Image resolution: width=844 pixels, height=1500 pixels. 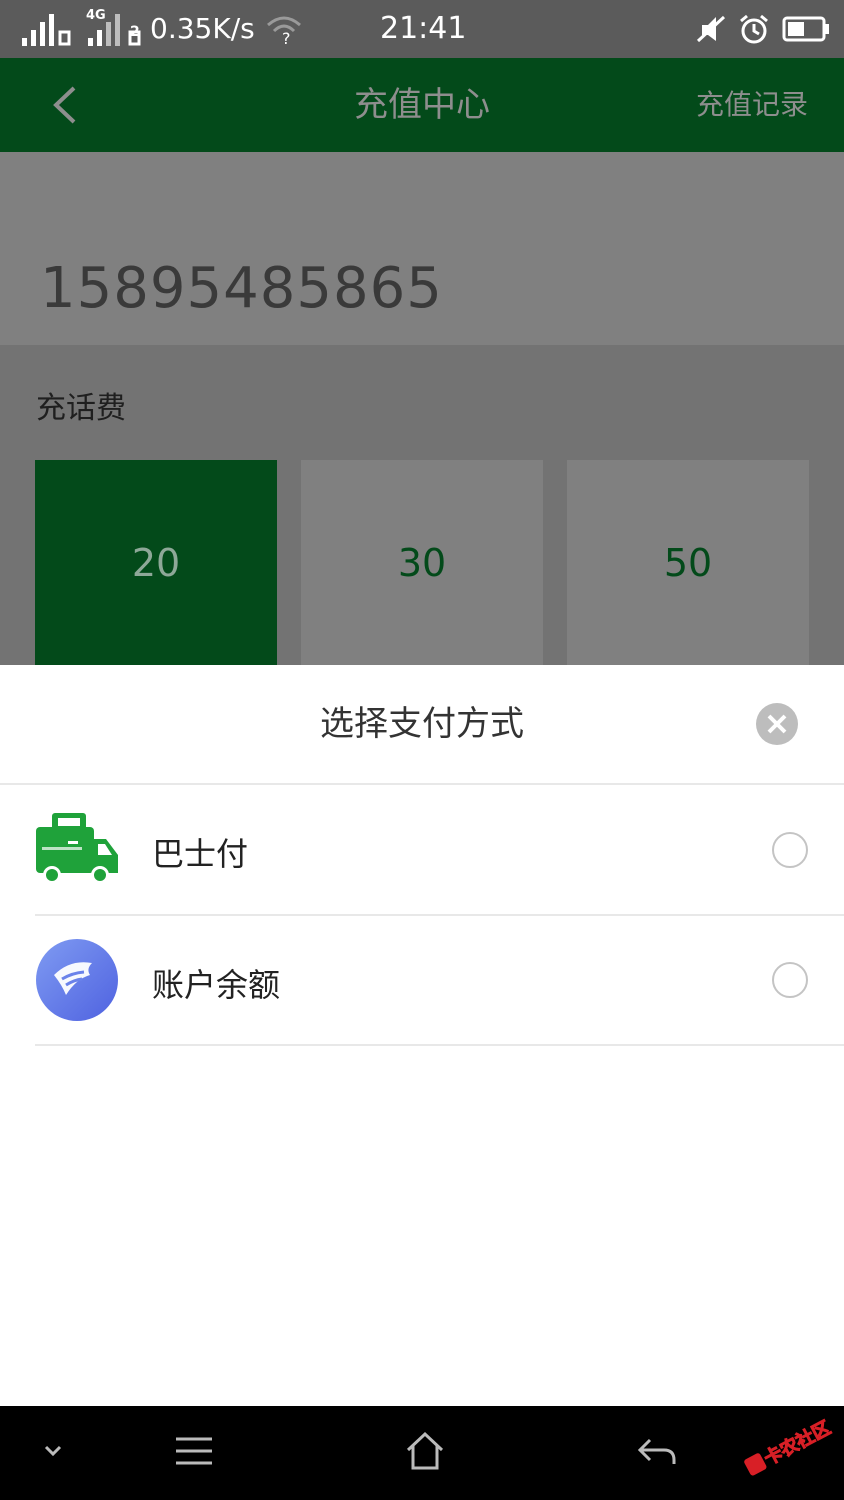 What do you see at coordinates (422, 981) in the screenshot?
I see `payment-option-balance: 账户余额` at bounding box center [422, 981].